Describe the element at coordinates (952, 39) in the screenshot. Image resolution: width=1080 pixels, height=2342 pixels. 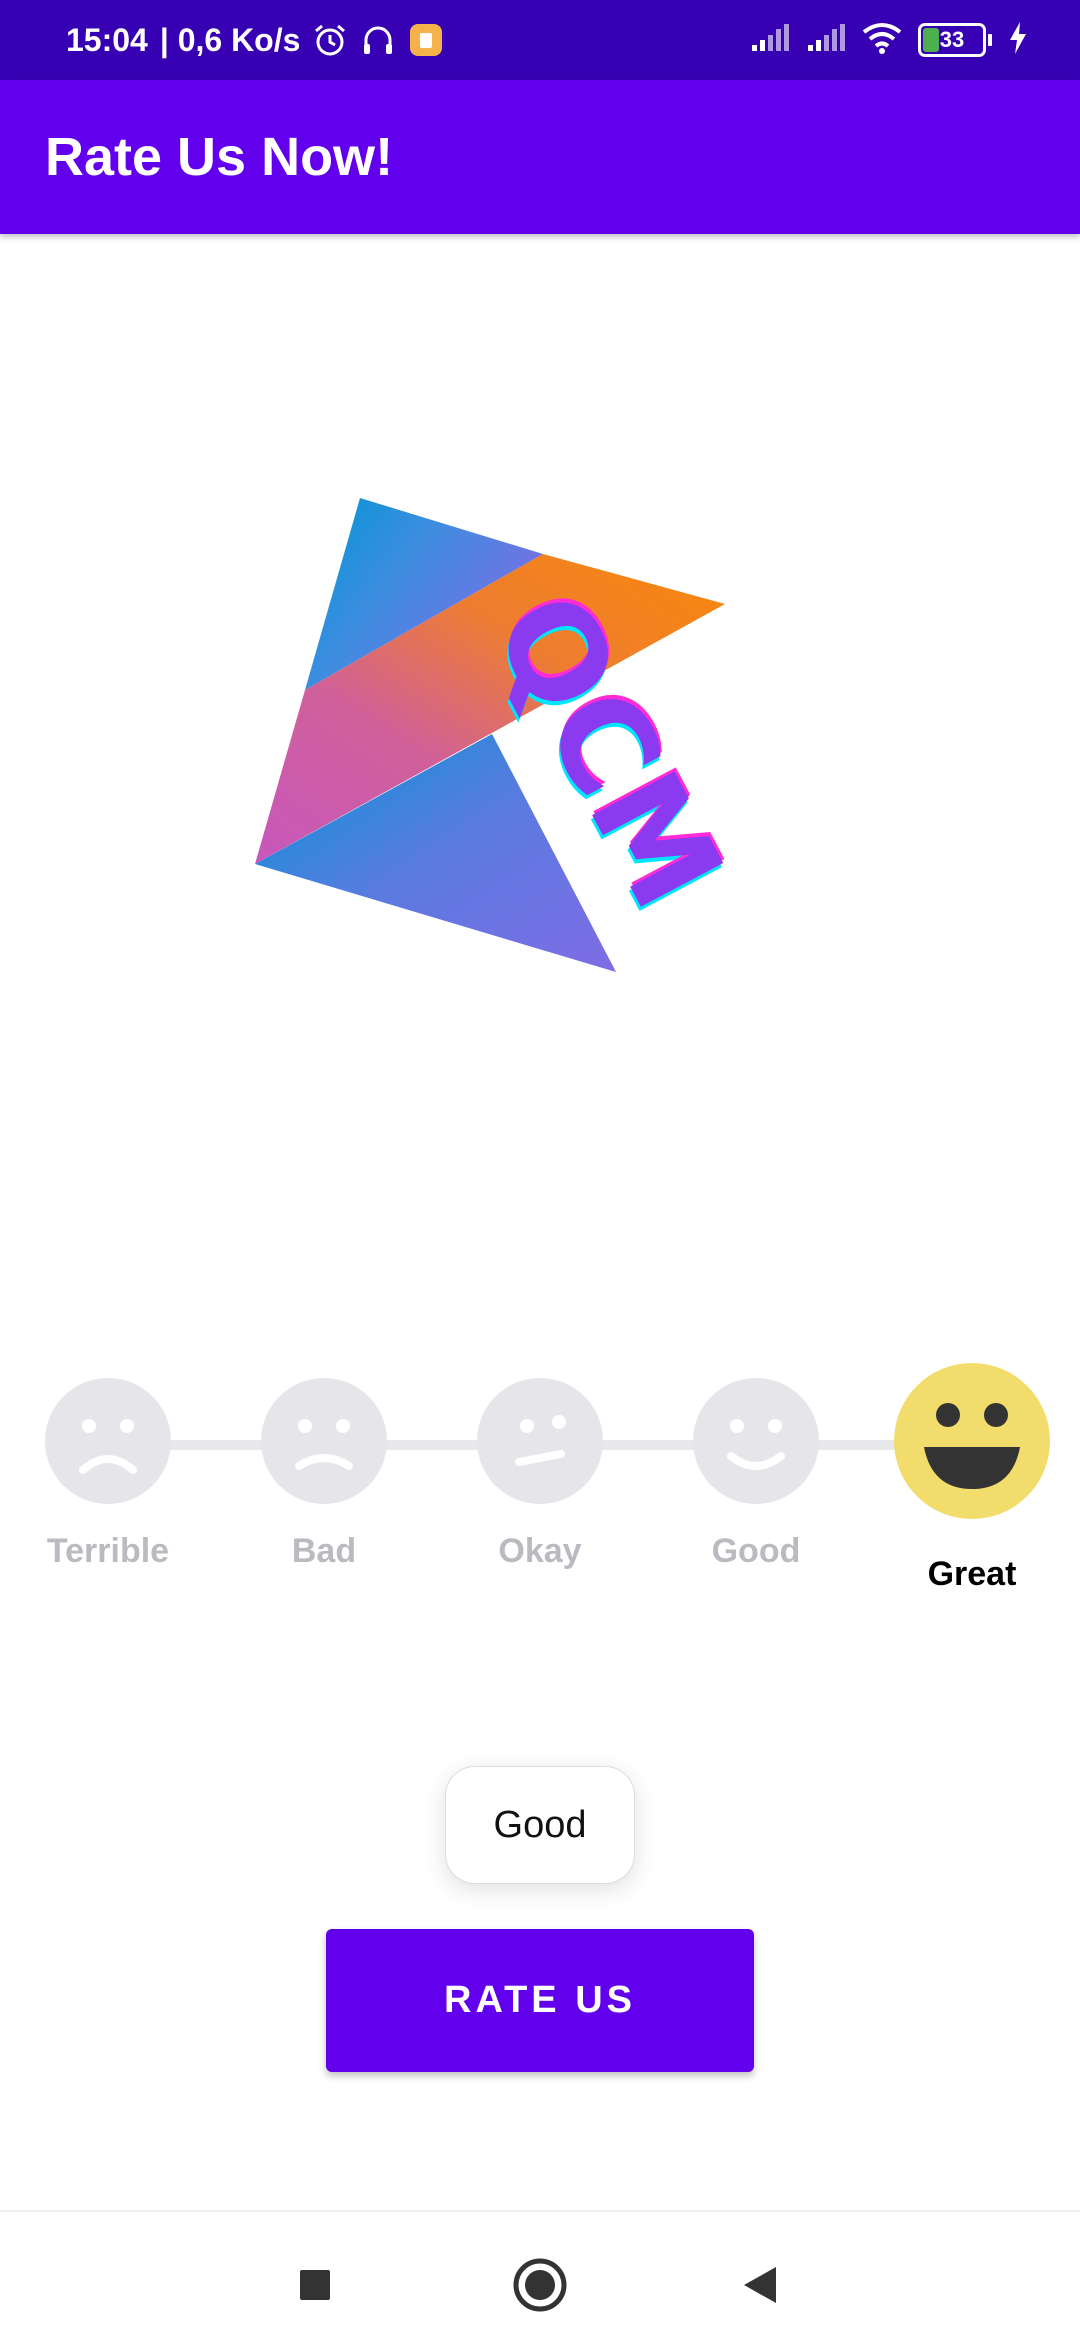
I see `battery-level: 33` at that location.